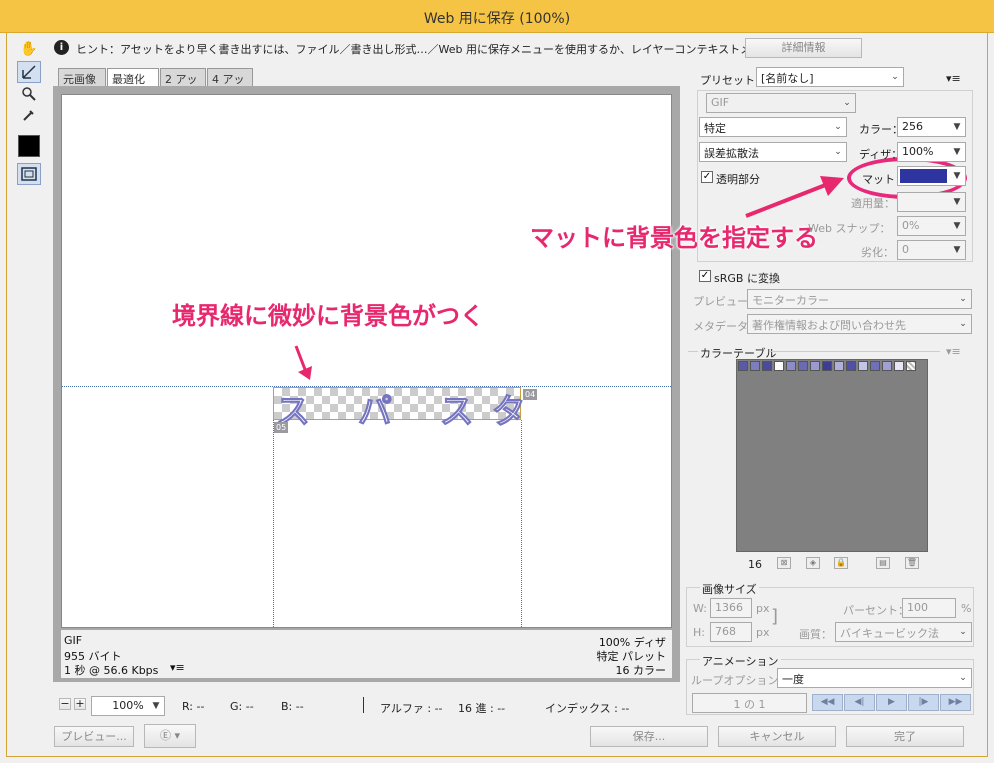 The image size is (994, 763). Describe the element at coordinates (183, 85) in the screenshot. I see `tab-2up: 2 アップ` at that location.